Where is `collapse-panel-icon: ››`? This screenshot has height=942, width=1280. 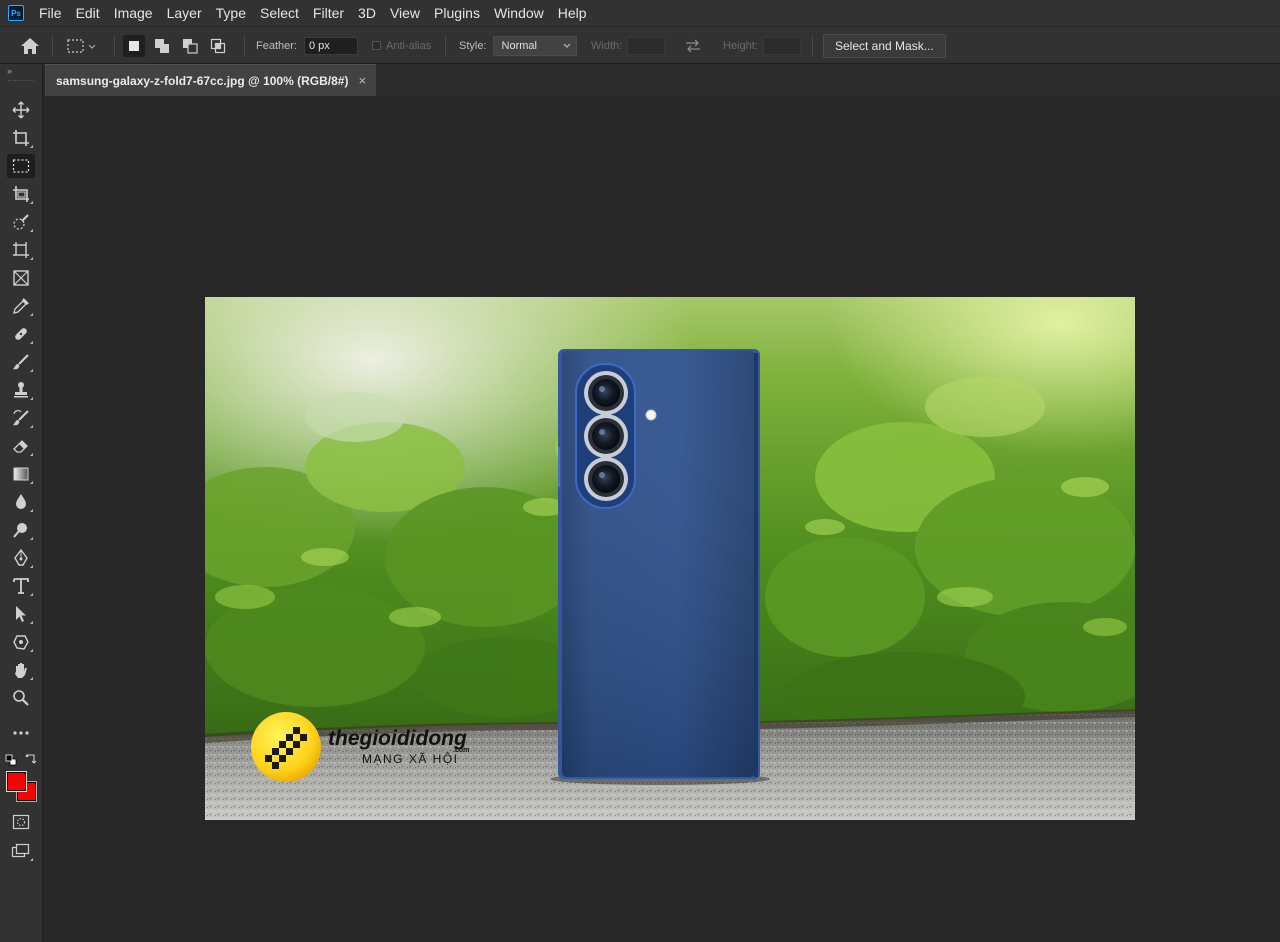 collapse-panel-icon: ›› is located at coordinates (9, 71).